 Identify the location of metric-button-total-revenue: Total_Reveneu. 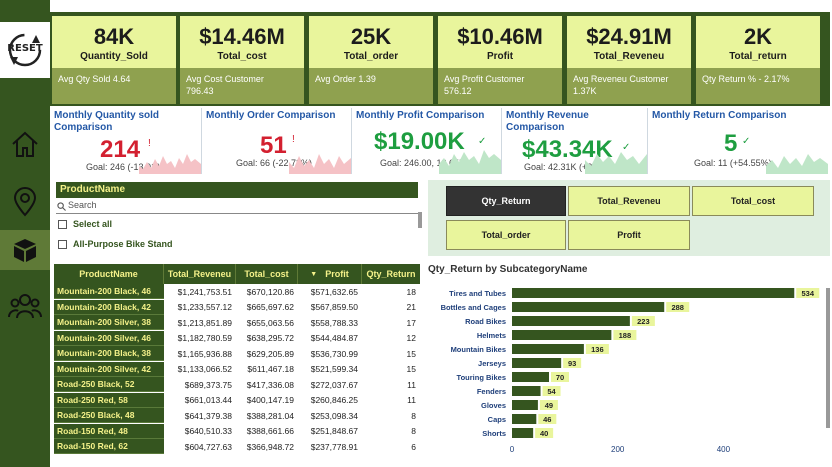
(629, 201).